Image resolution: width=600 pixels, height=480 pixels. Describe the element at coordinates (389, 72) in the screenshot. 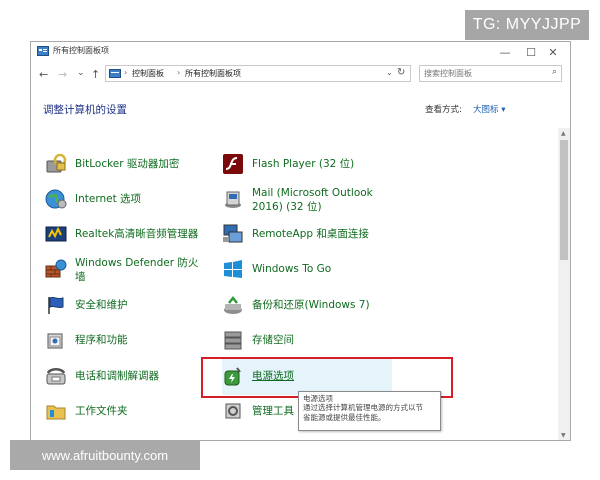

I see `address-dropdown-icon: ⌄` at that location.